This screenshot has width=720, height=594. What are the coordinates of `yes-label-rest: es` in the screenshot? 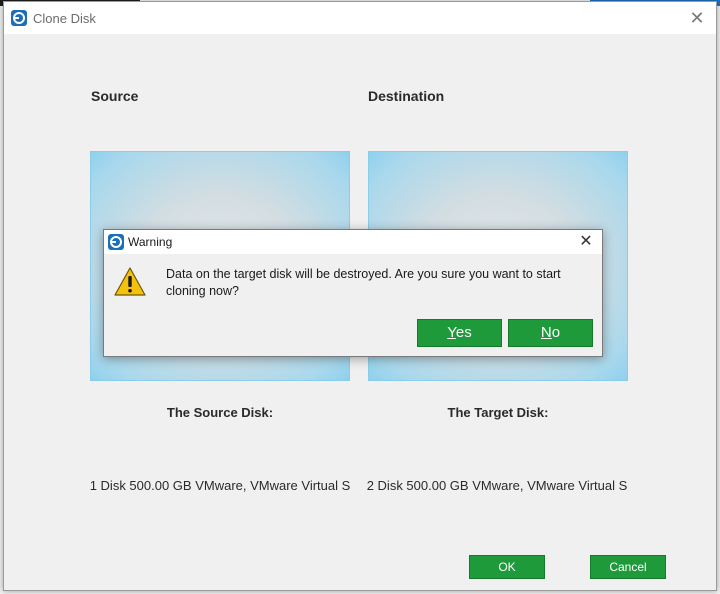 It's located at (463, 332).